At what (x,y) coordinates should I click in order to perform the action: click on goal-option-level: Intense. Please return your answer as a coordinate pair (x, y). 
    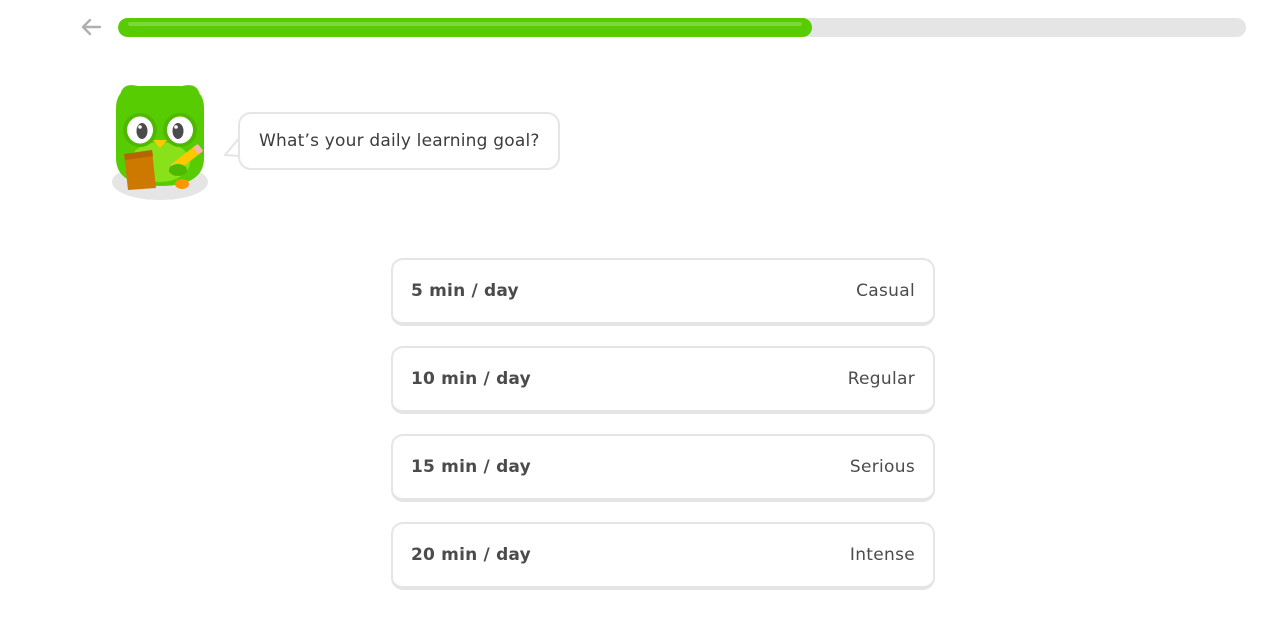
    Looking at the image, I should click on (882, 555).